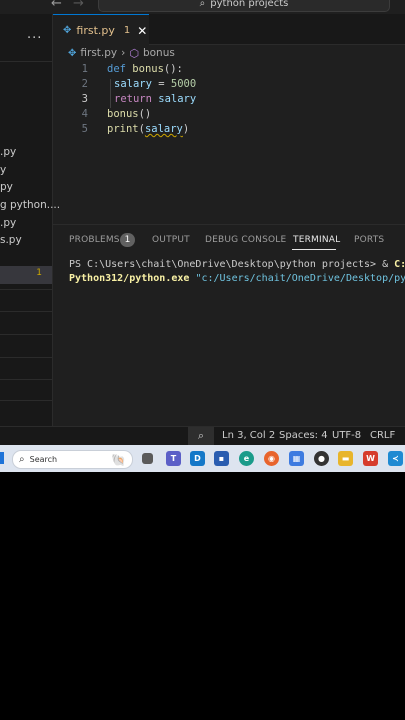 This screenshot has height=720, width=405. What do you see at coordinates (186, 129) in the screenshot?
I see `punctuation: )` at bounding box center [186, 129].